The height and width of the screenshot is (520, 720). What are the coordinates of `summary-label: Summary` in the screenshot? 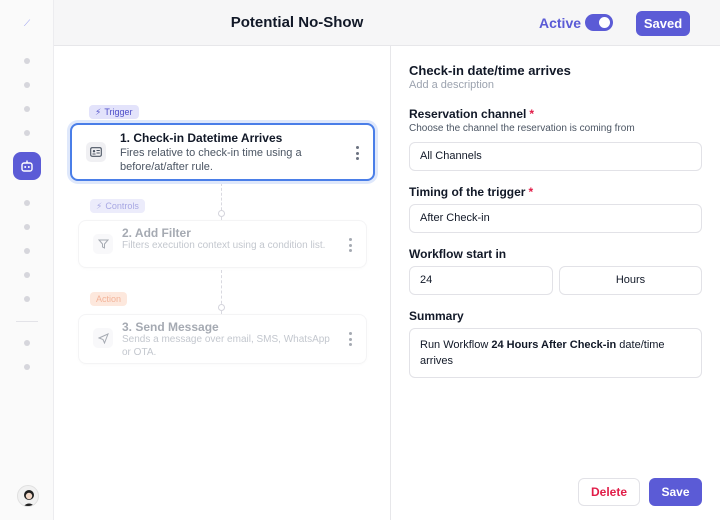 It's located at (436, 316).